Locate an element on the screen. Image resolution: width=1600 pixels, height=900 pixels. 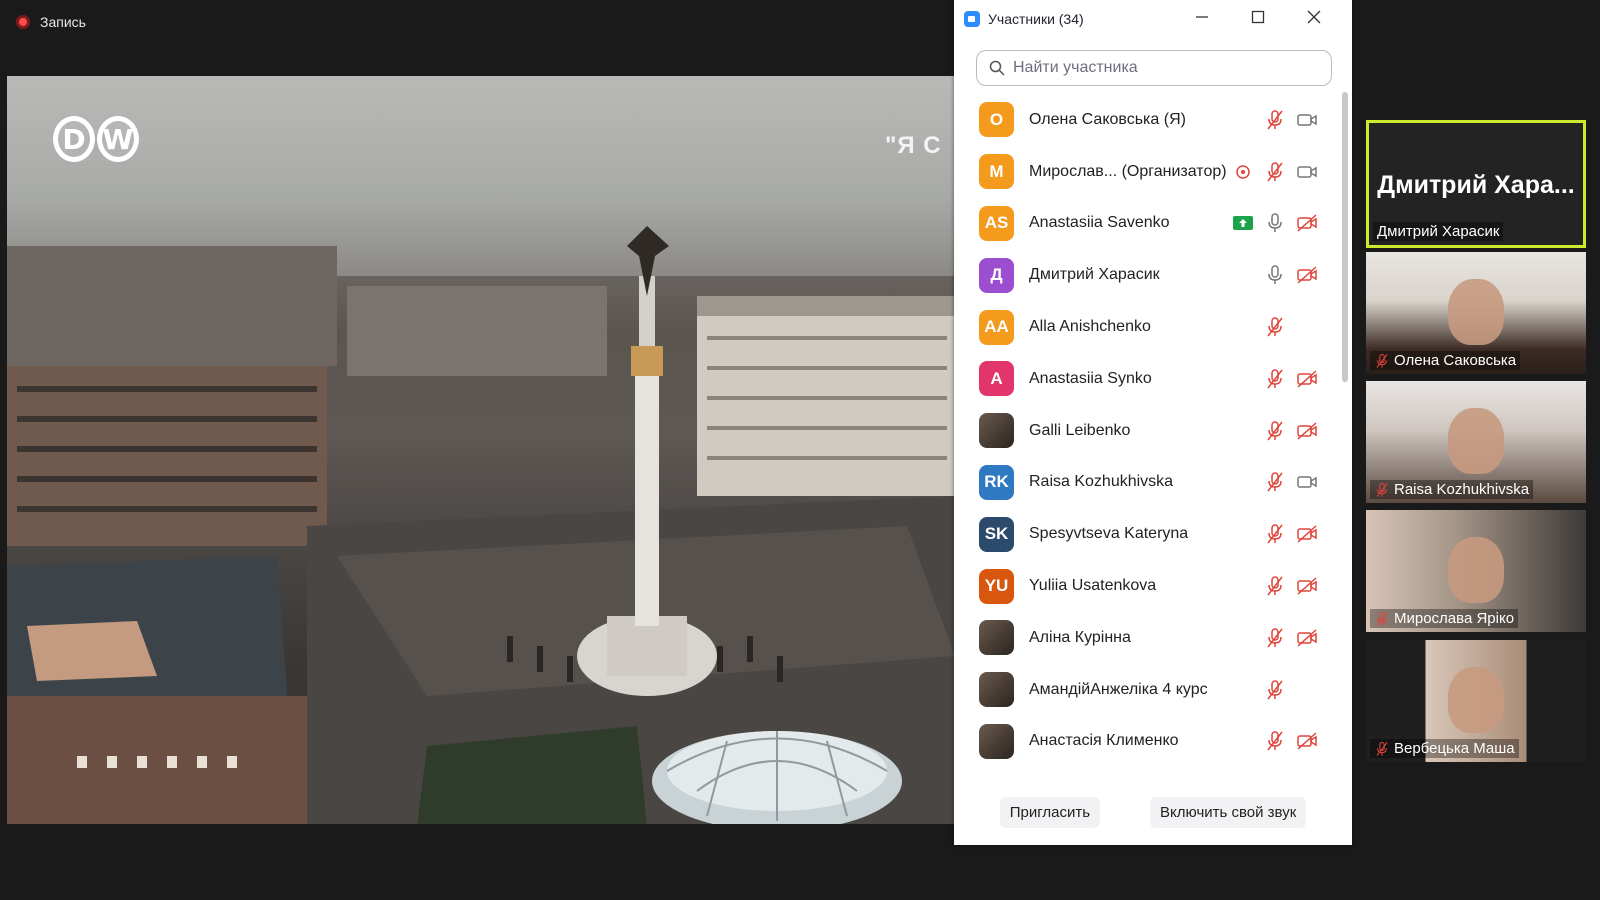
recording-indicator: Запись is located at coordinates (51, 22).